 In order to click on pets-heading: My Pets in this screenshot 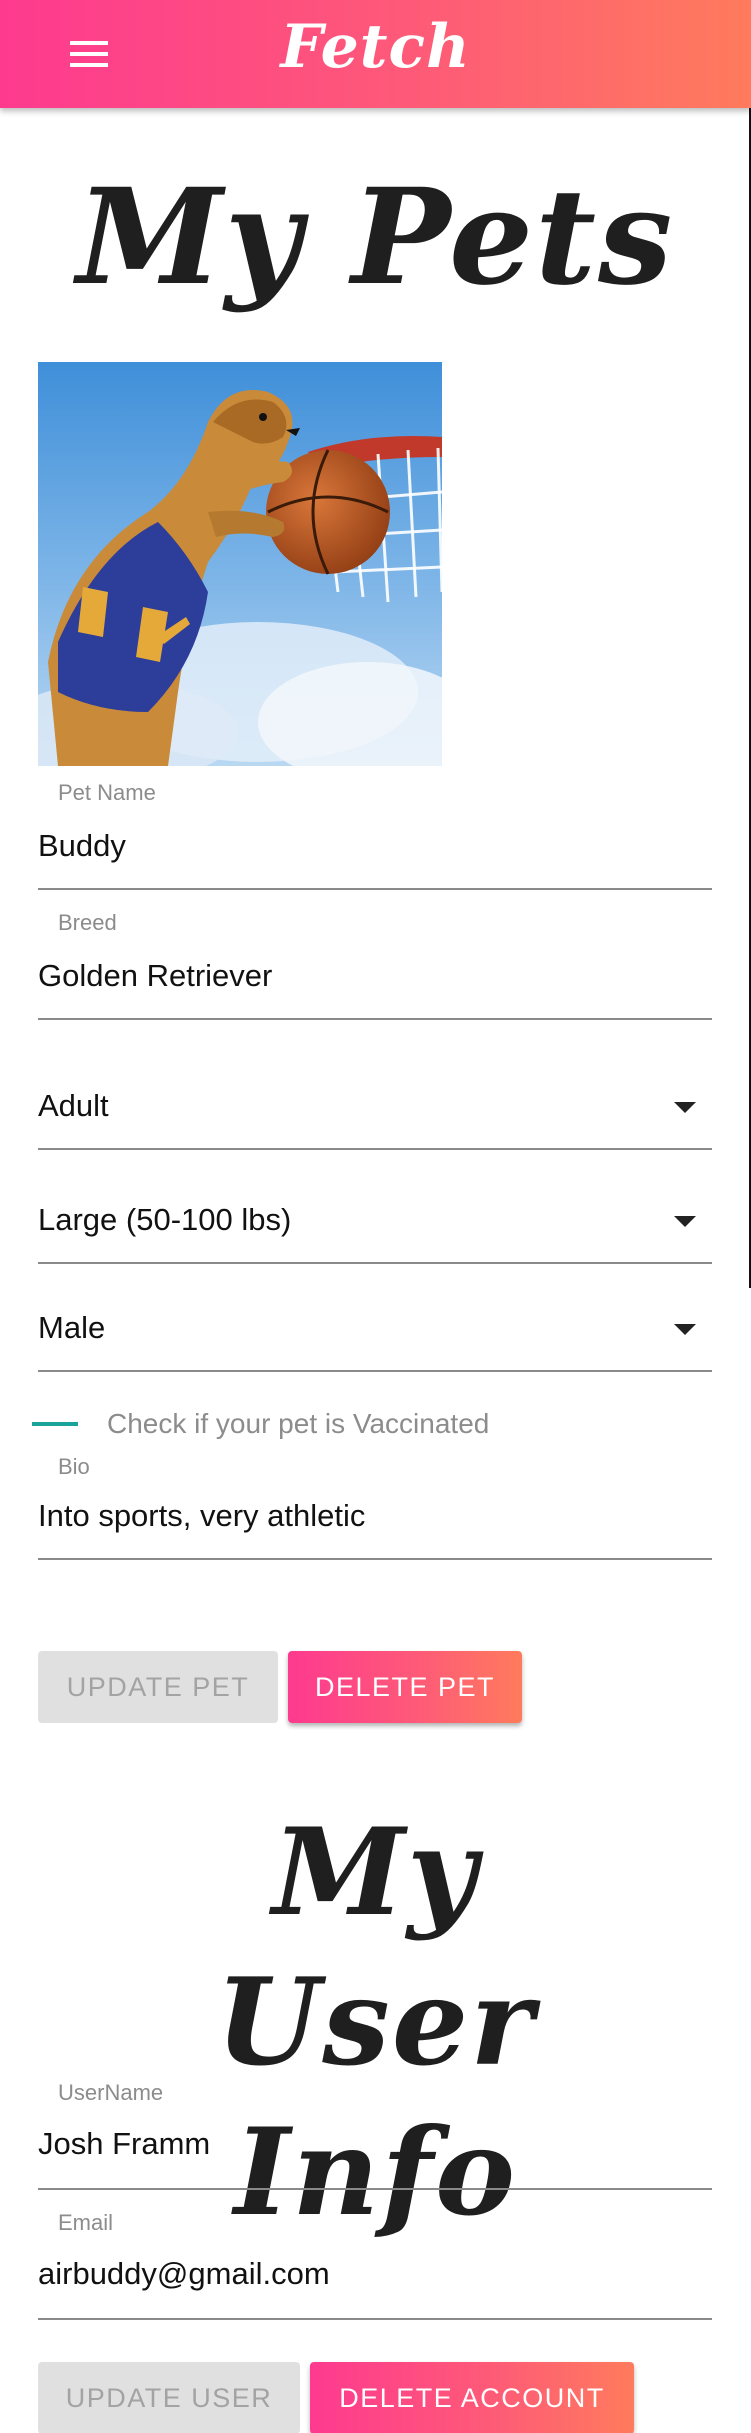, I will do `click(375, 237)`.